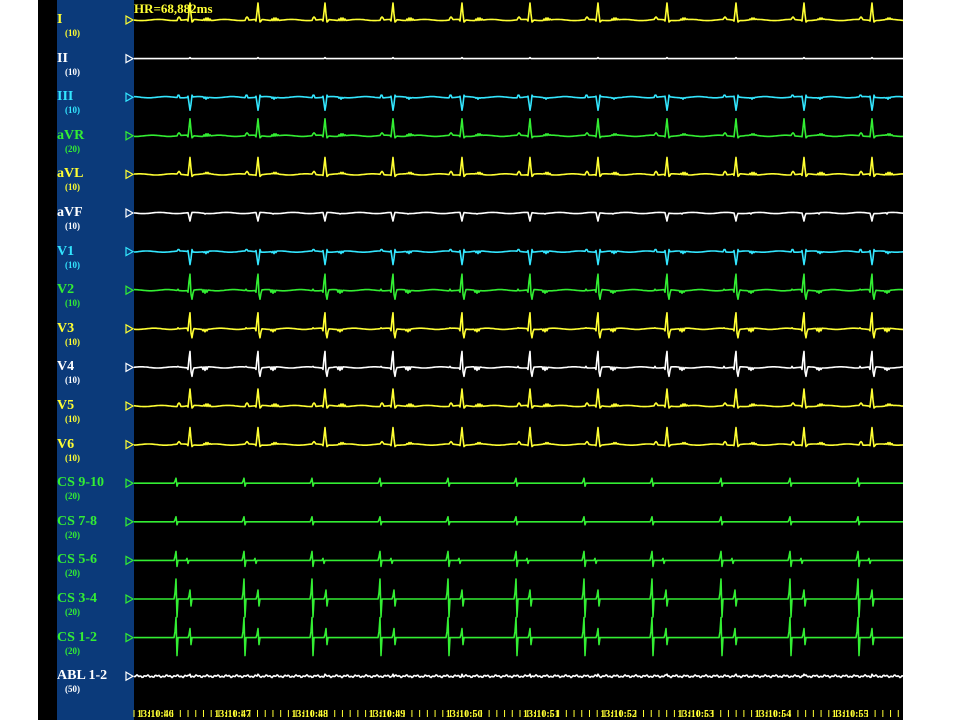 The height and width of the screenshot is (720, 960). Describe the element at coordinates (70, 212) in the screenshot. I see `channel-label-avf: aVF` at that location.